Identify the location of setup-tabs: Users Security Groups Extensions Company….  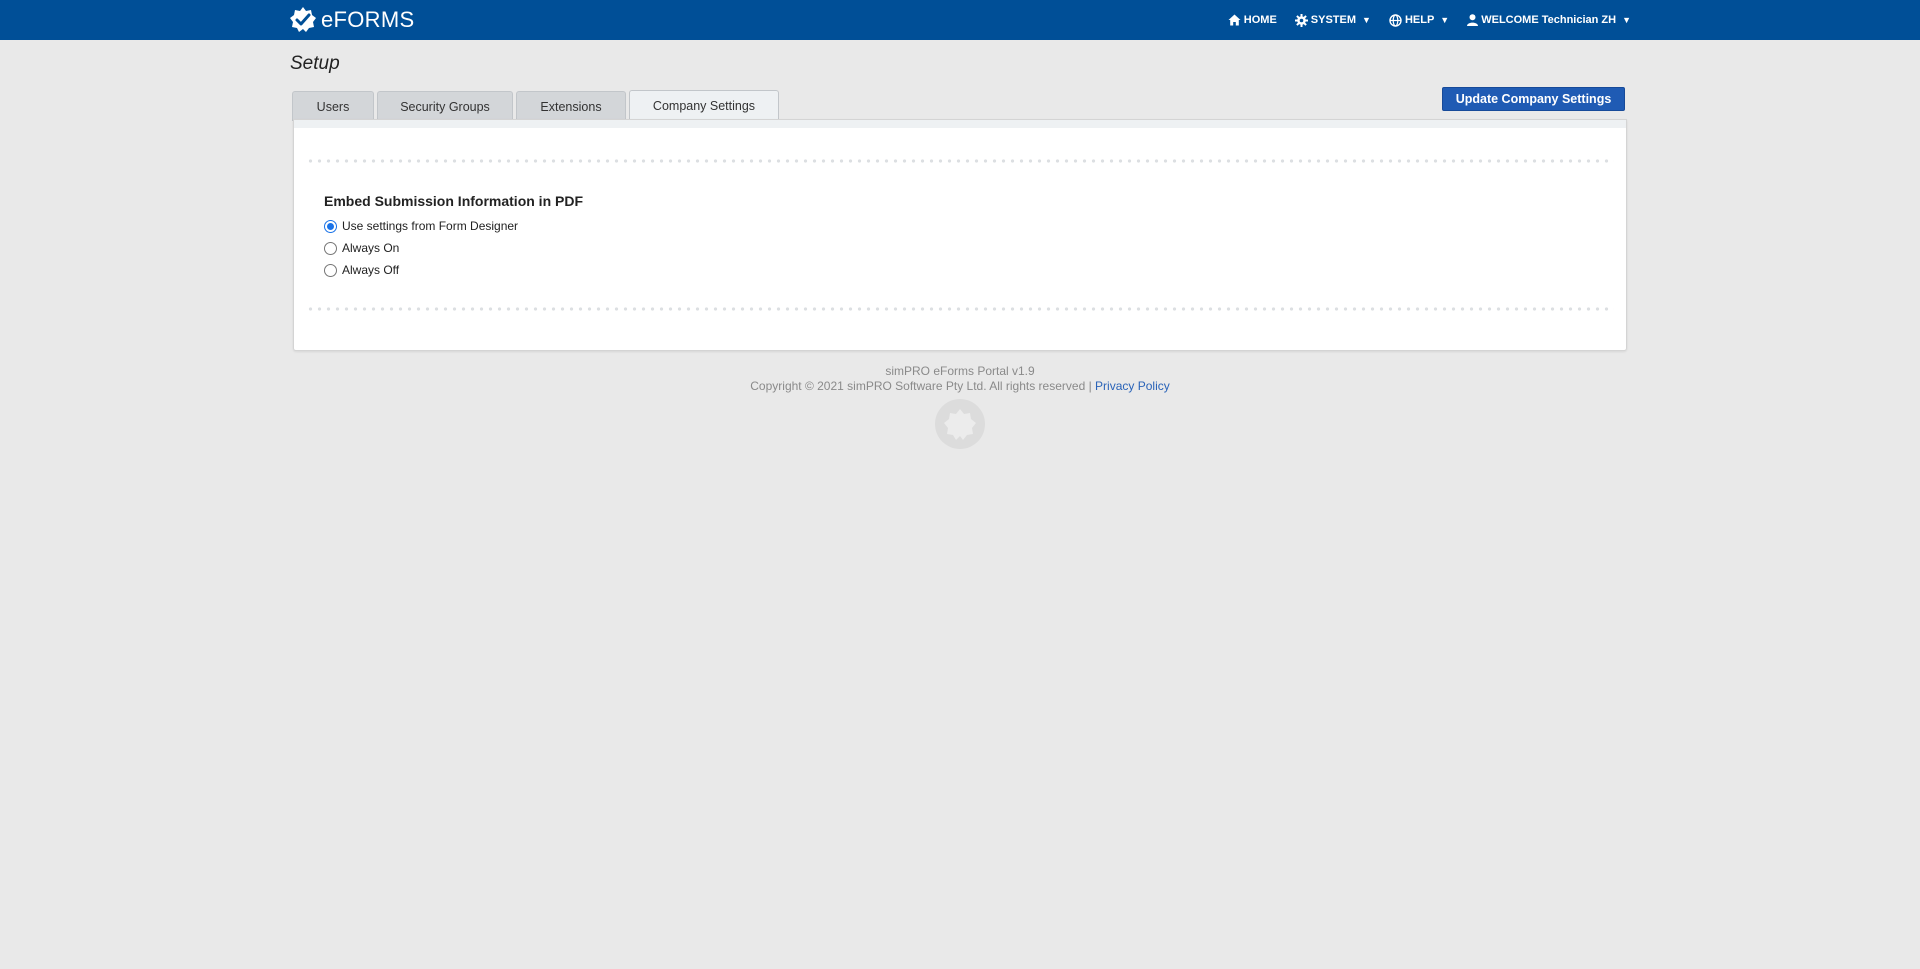
(537, 105).